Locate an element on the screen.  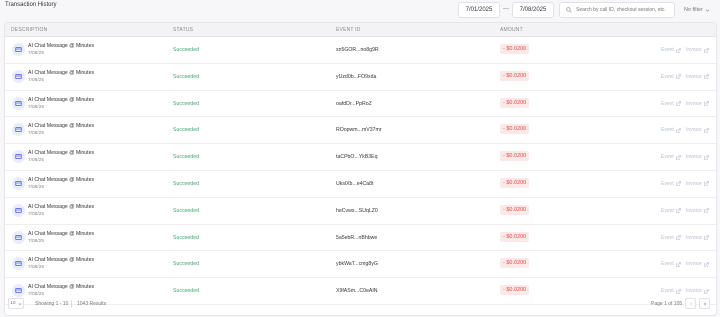
event-id: oafdDr...PpRoZ is located at coordinates (354, 103).